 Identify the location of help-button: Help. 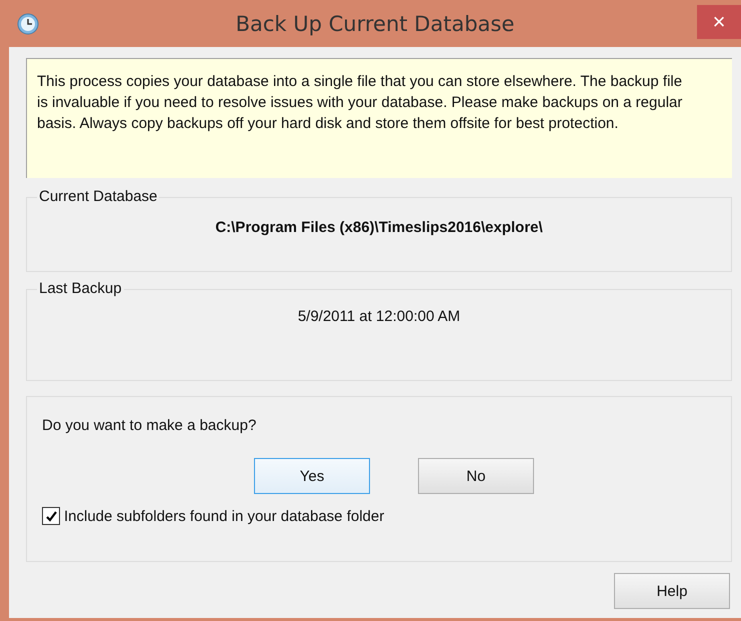
(672, 591).